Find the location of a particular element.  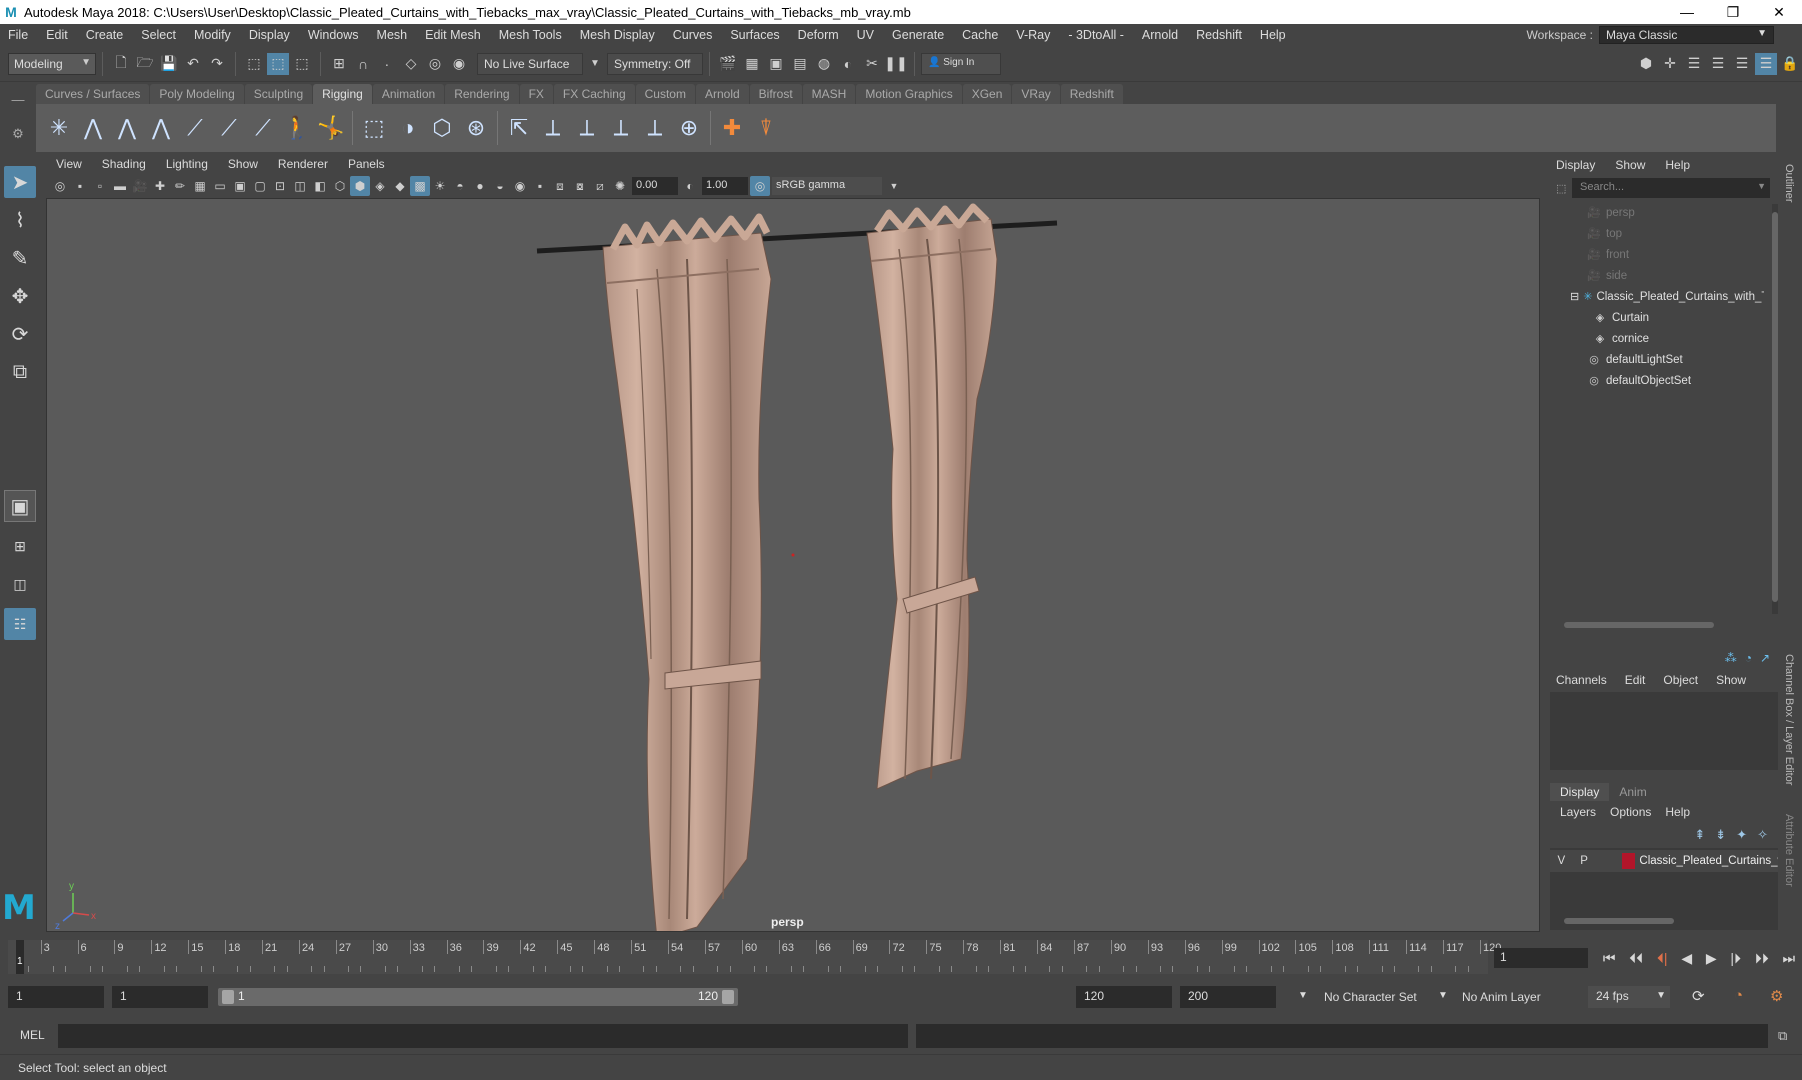

menu-modify: Modify is located at coordinates (213, 35).